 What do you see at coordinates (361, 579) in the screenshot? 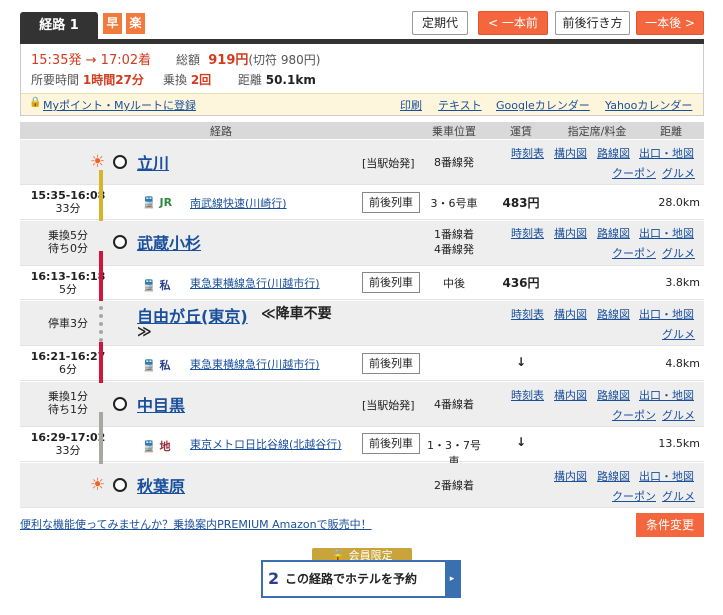
I see `book-hotel-button: 2 この経路でホテルを予約 ▸` at bounding box center [361, 579].